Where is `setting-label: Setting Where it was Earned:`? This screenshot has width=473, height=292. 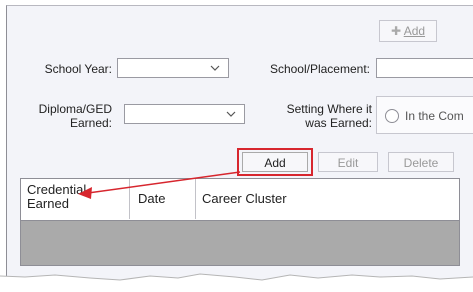
setting-label: Setting Where it was Earned: is located at coordinates (329, 116).